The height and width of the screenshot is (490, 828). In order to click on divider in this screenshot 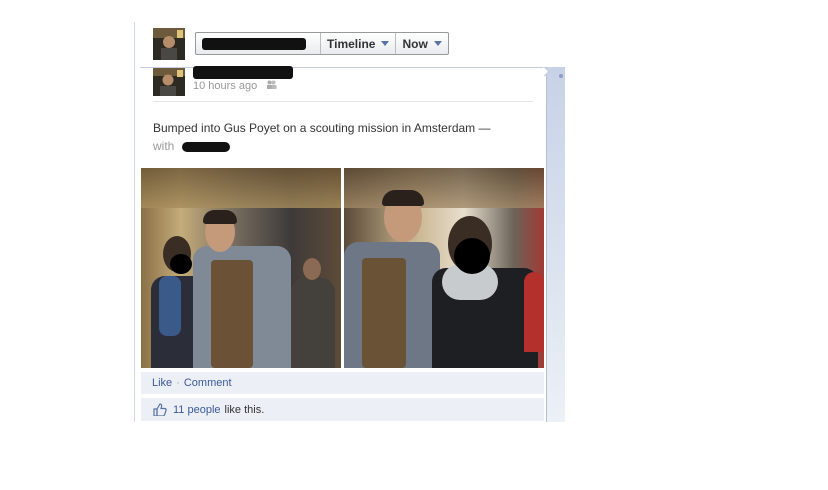, I will do `click(343, 101)`.